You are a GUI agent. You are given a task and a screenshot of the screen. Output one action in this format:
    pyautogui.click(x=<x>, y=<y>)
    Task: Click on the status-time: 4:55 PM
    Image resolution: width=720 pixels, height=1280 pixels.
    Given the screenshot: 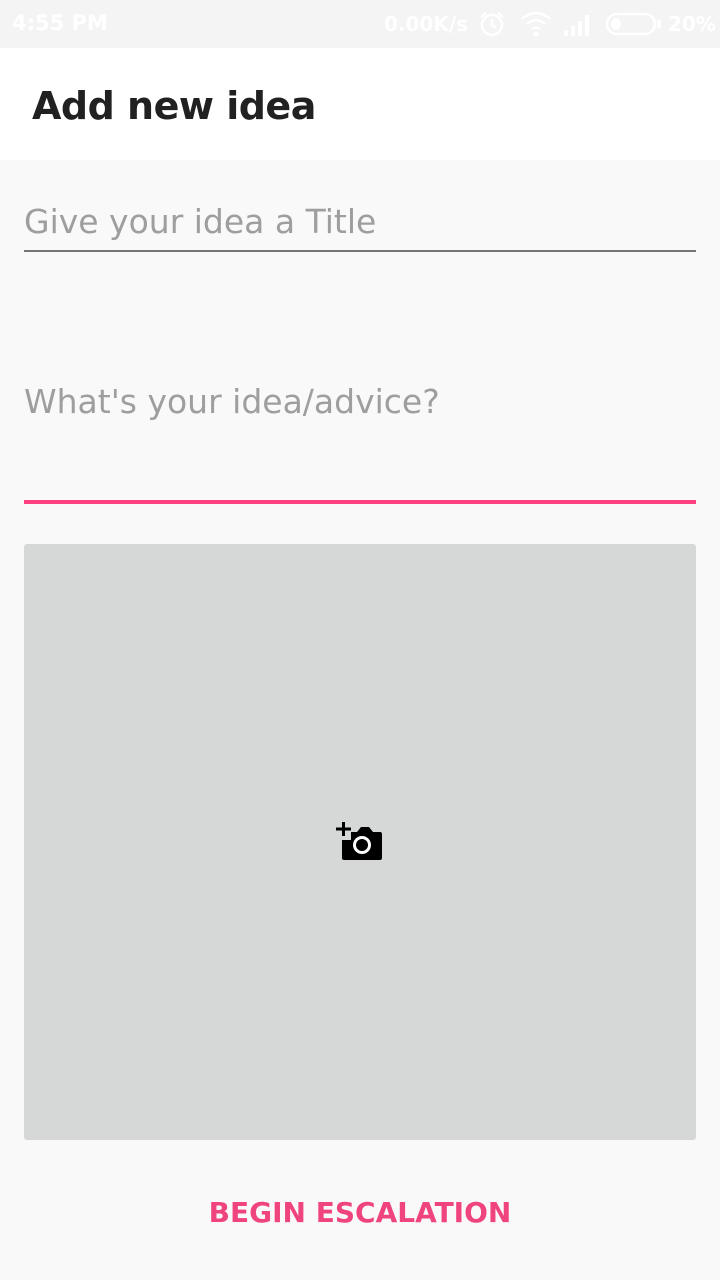 What is the action you would take?
    pyautogui.click(x=60, y=23)
    